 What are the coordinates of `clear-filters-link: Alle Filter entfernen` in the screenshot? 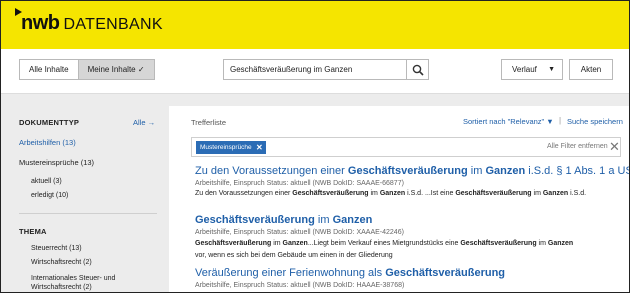 It's located at (577, 146).